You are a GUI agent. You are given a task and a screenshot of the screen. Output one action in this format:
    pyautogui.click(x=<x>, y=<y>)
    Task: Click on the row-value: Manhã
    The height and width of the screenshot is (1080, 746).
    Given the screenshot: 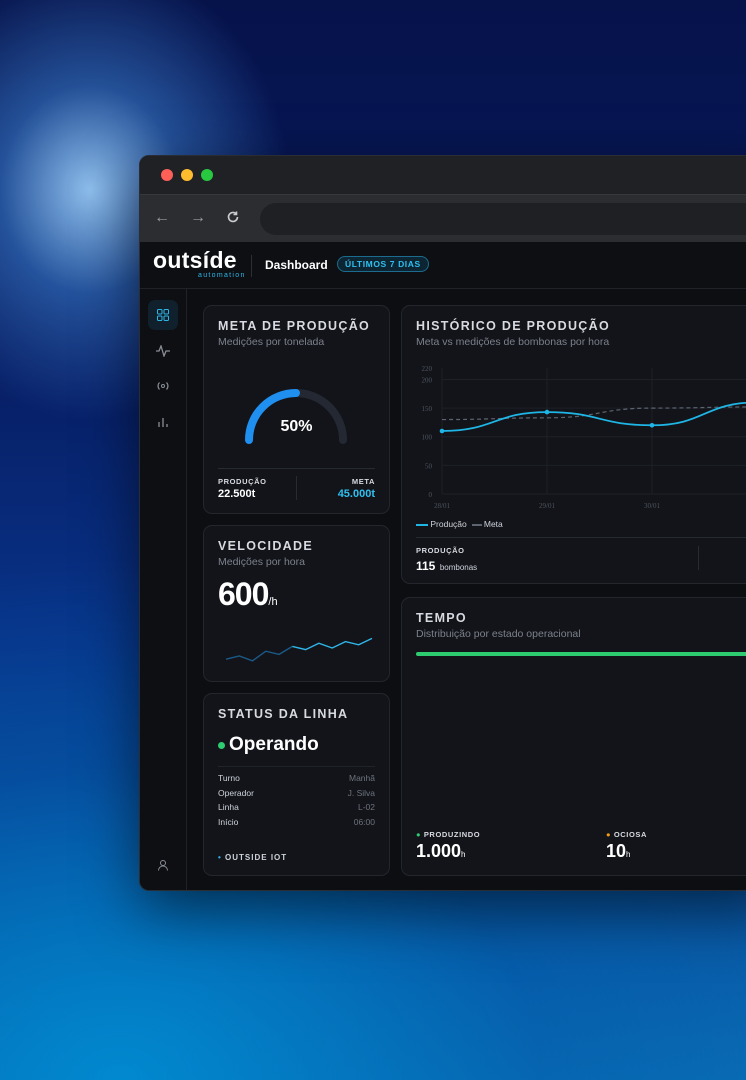 What is the action you would take?
    pyautogui.click(x=362, y=778)
    